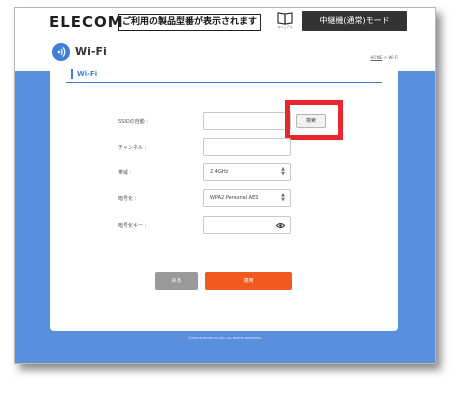 The image size is (468, 403). Describe the element at coordinates (280, 225) in the screenshot. I see `eye-icon` at that location.